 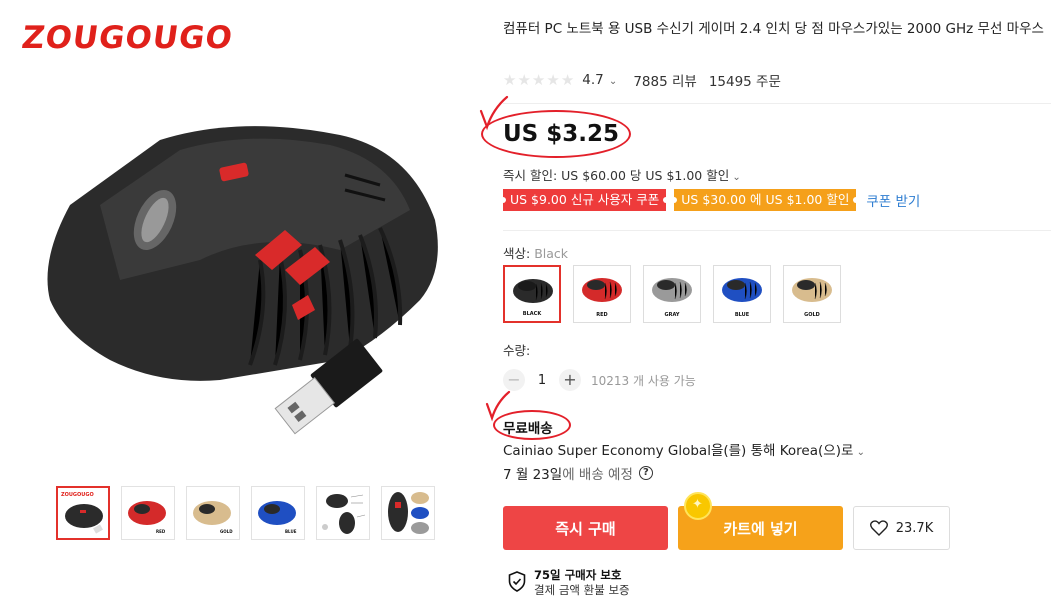 I want to click on rating-row: ★ ★ ★ ★ ★ 4.7 ⌄ 7885 리뷰 15495 주문, so click(x=642, y=80).